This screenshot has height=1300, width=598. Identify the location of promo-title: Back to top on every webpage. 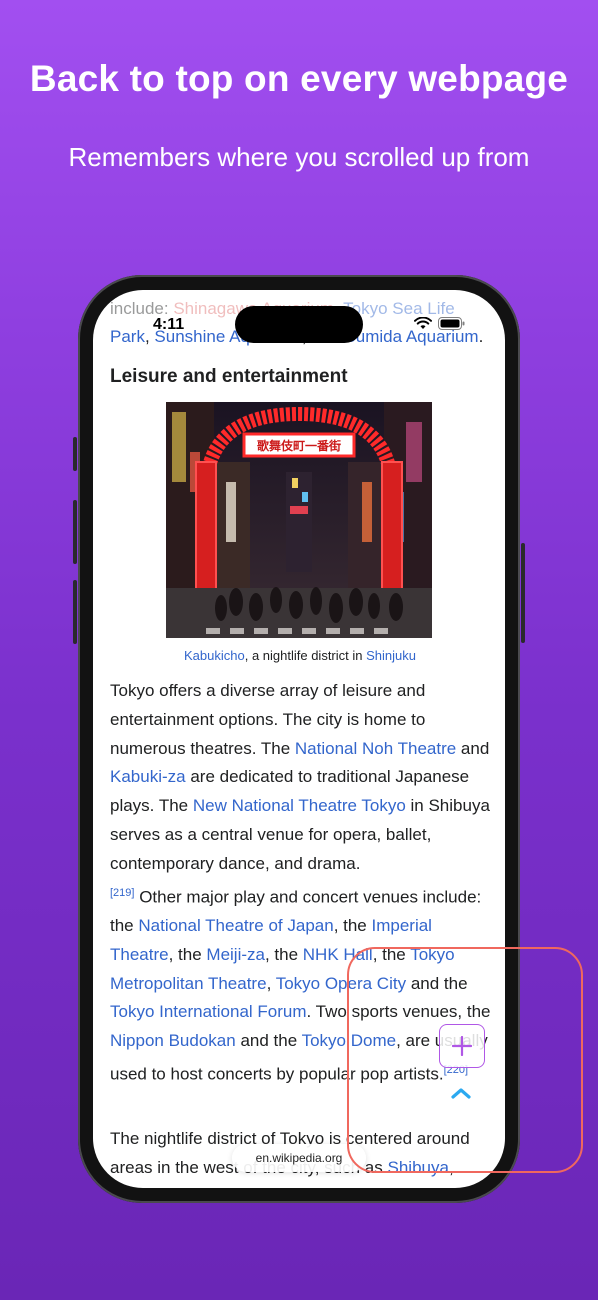
(299, 78).